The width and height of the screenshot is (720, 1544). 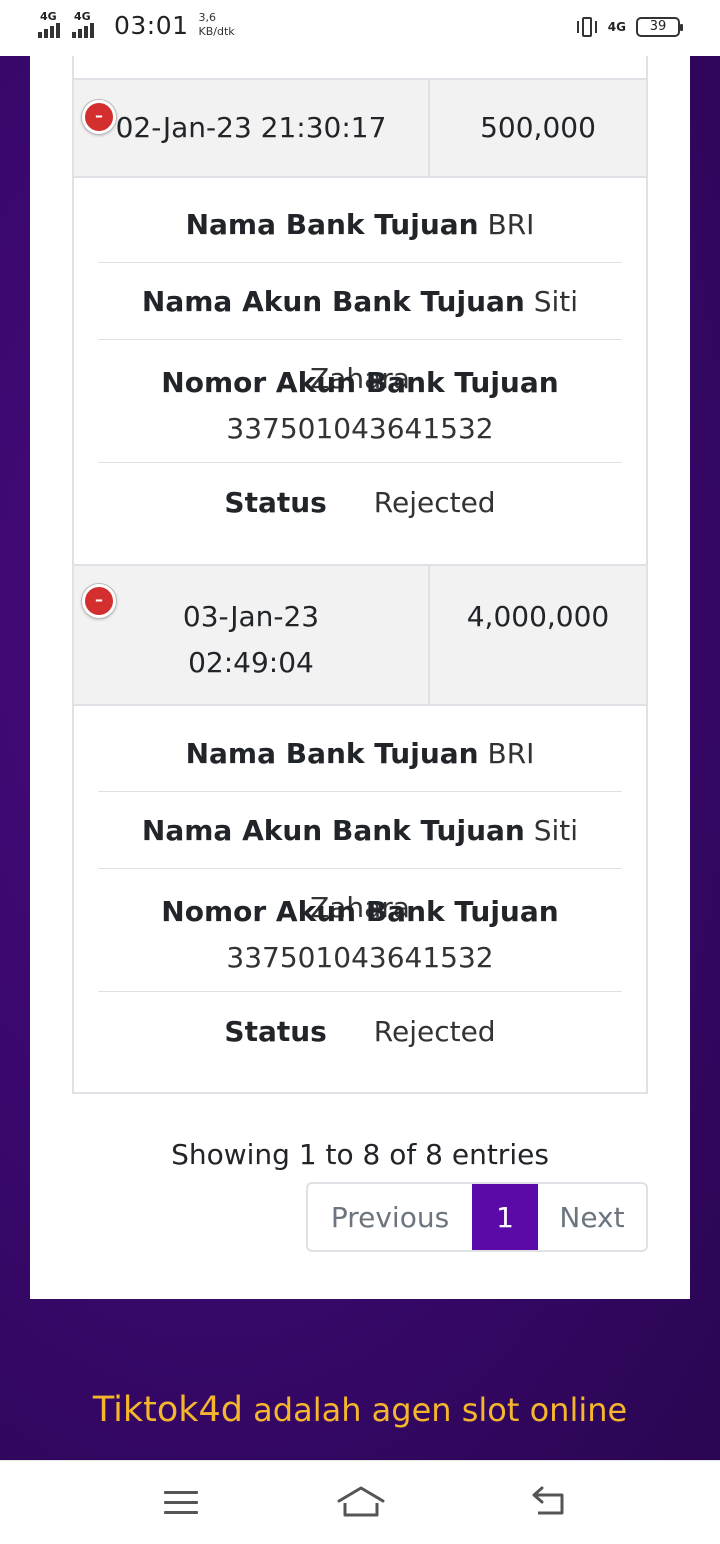 What do you see at coordinates (616, 27) in the screenshot?
I see `network-type: 4G` at bounding box center [616, 27].